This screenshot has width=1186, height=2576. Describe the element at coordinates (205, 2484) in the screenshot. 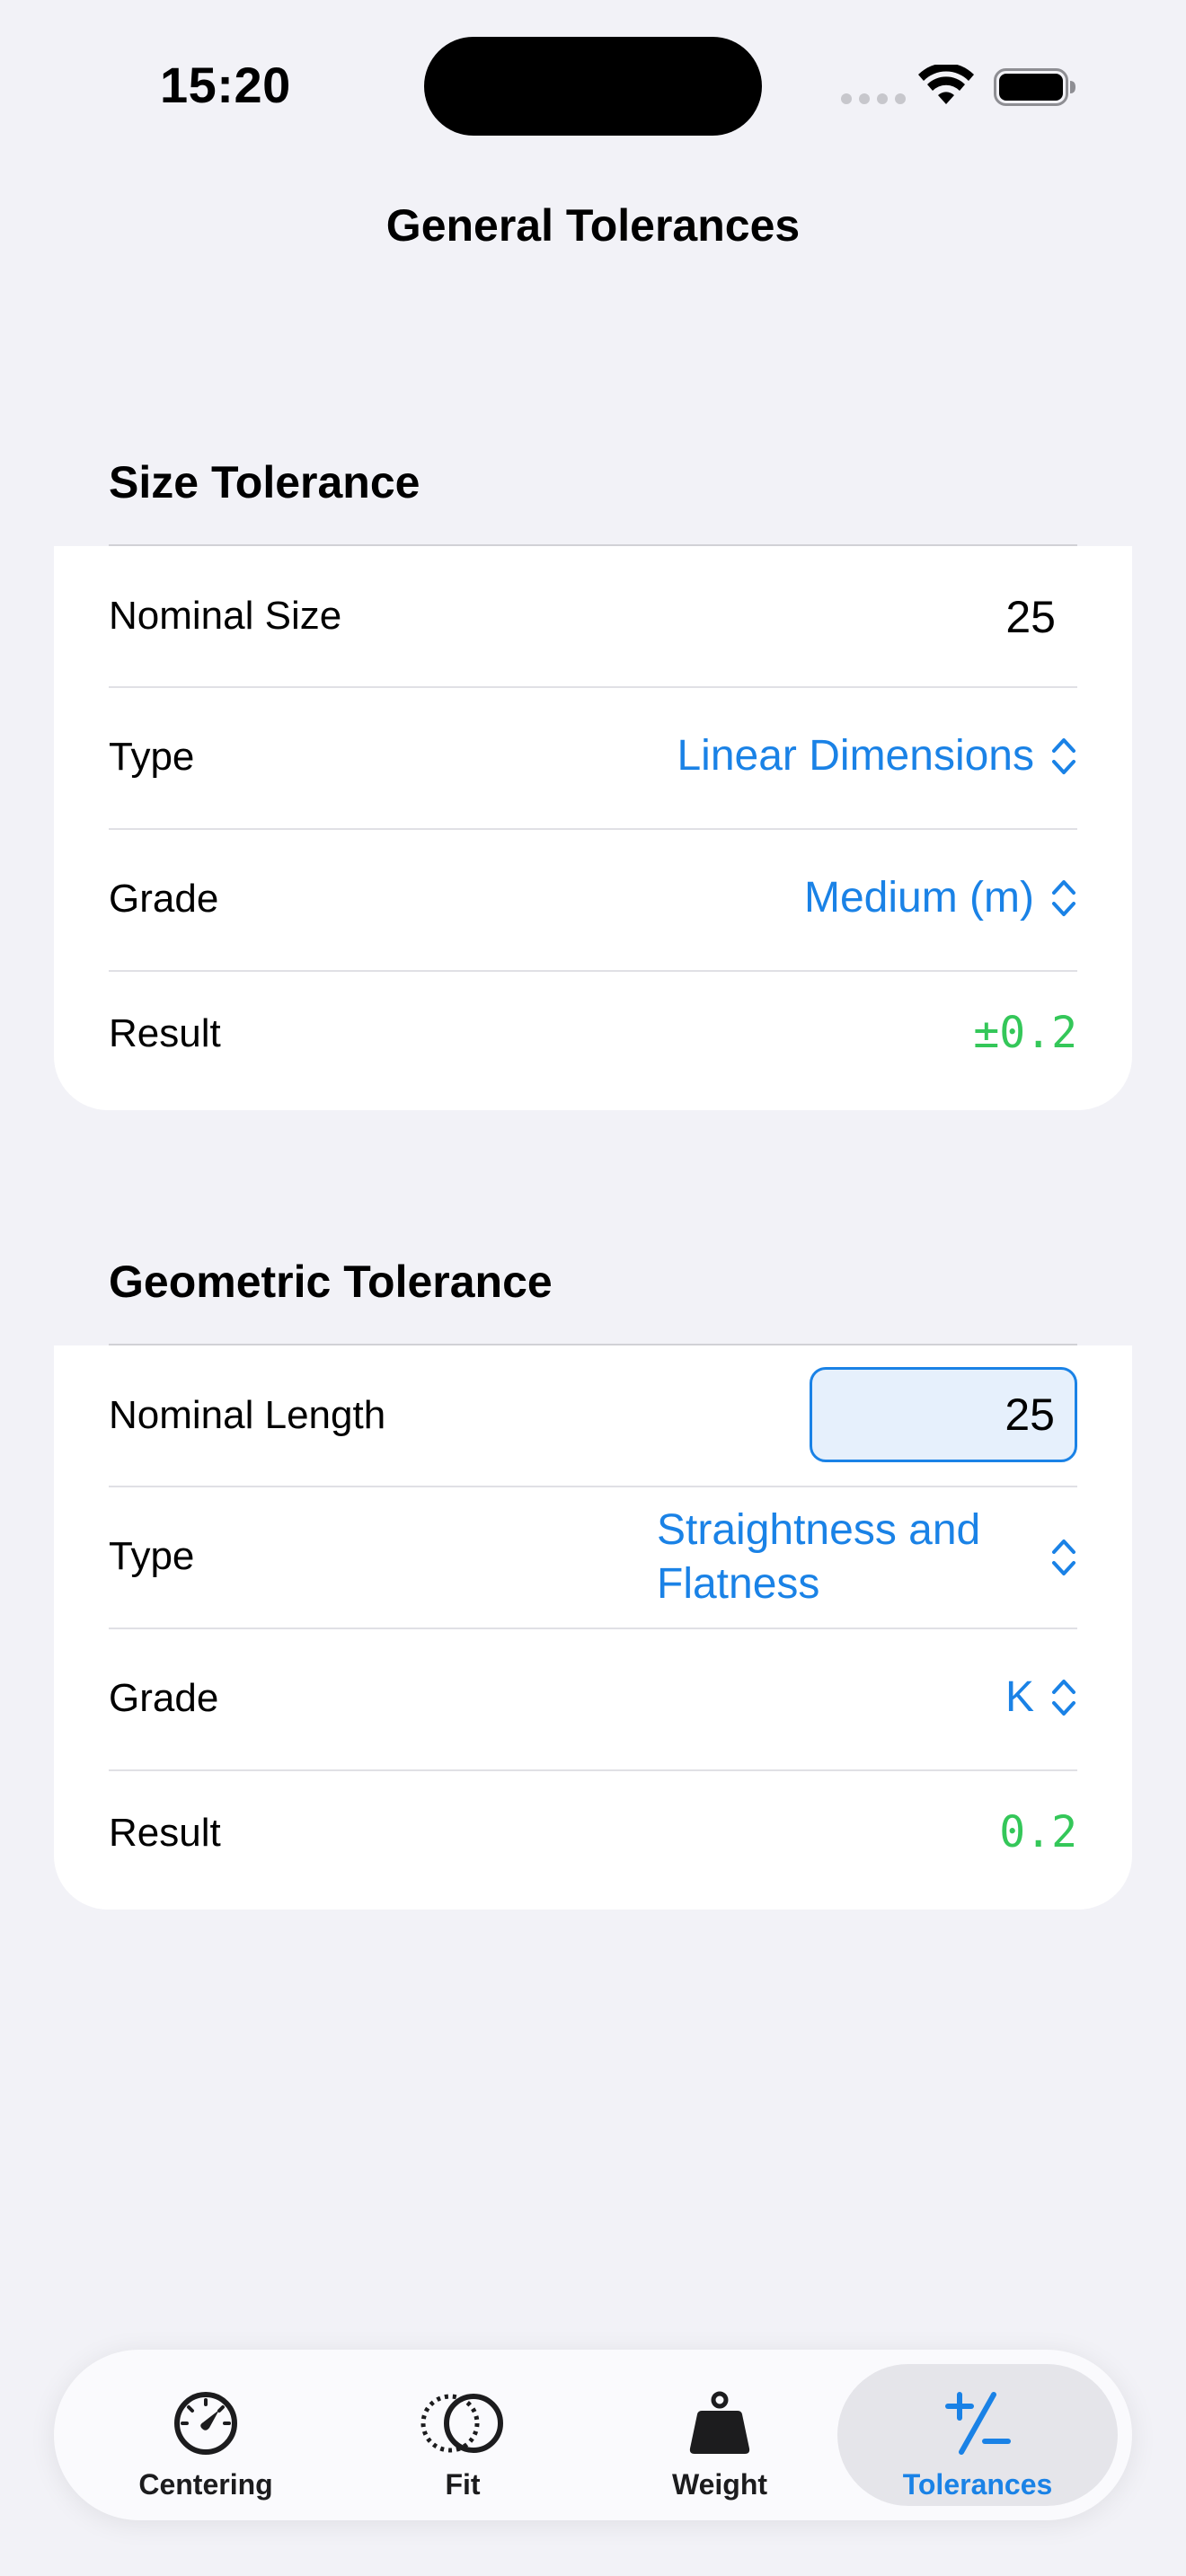

I see `tab-label-centering: Centering` at that location.